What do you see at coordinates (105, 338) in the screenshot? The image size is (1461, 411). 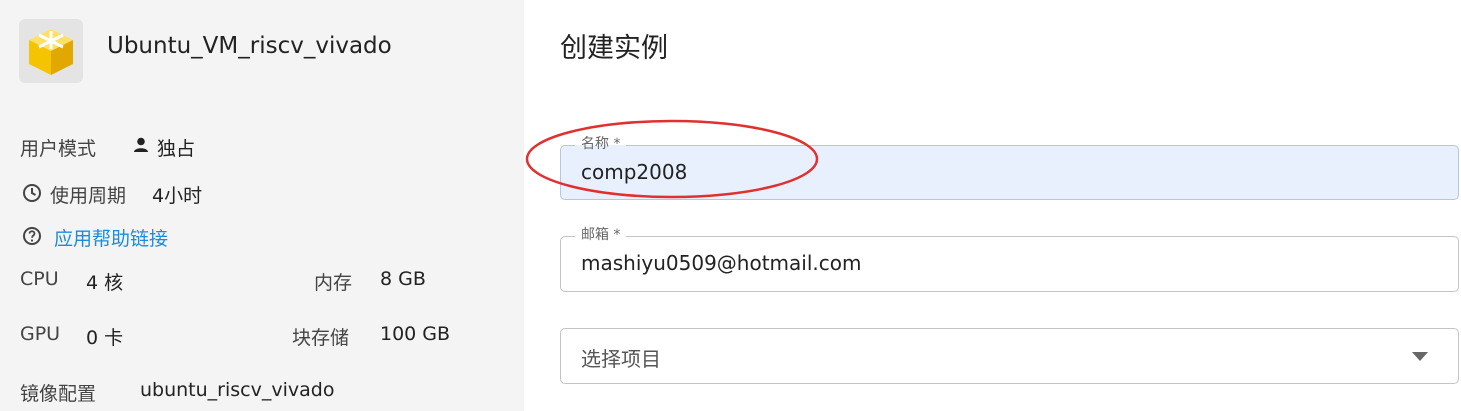 I see `gpu-value: 0 卡` at bounding box center [105, 338].